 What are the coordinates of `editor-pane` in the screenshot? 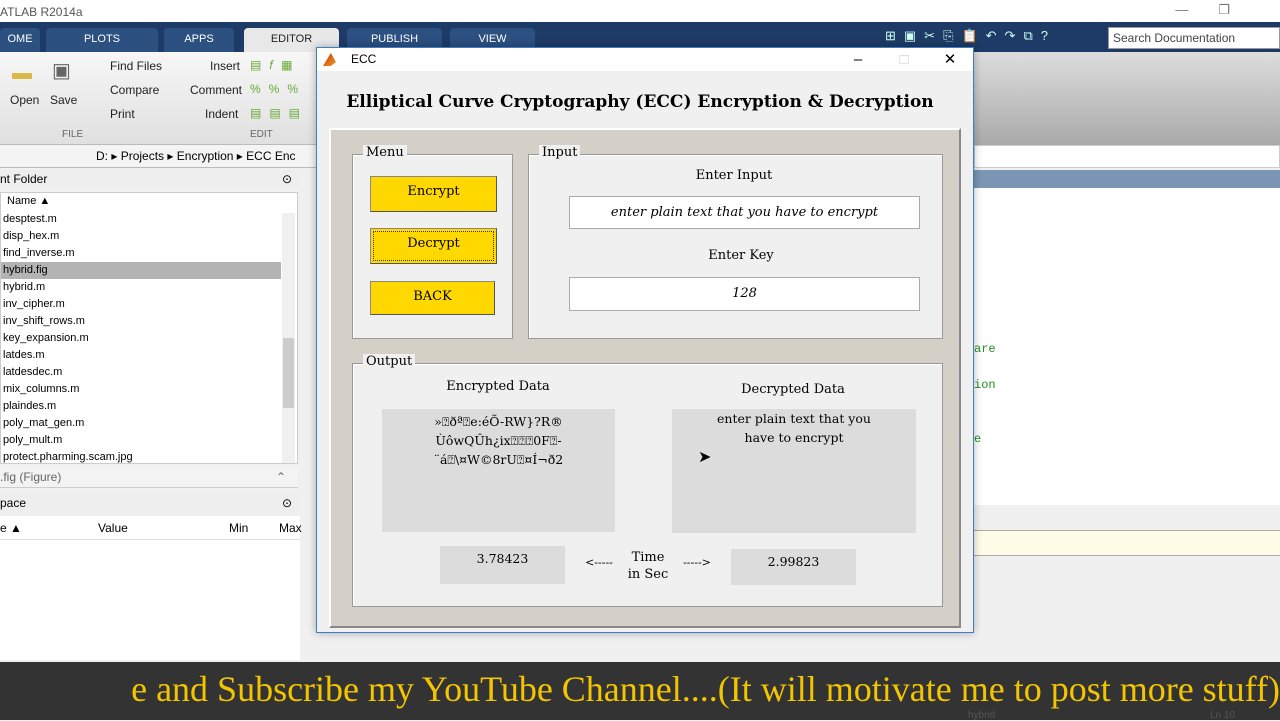 It's located at (1127, 337).